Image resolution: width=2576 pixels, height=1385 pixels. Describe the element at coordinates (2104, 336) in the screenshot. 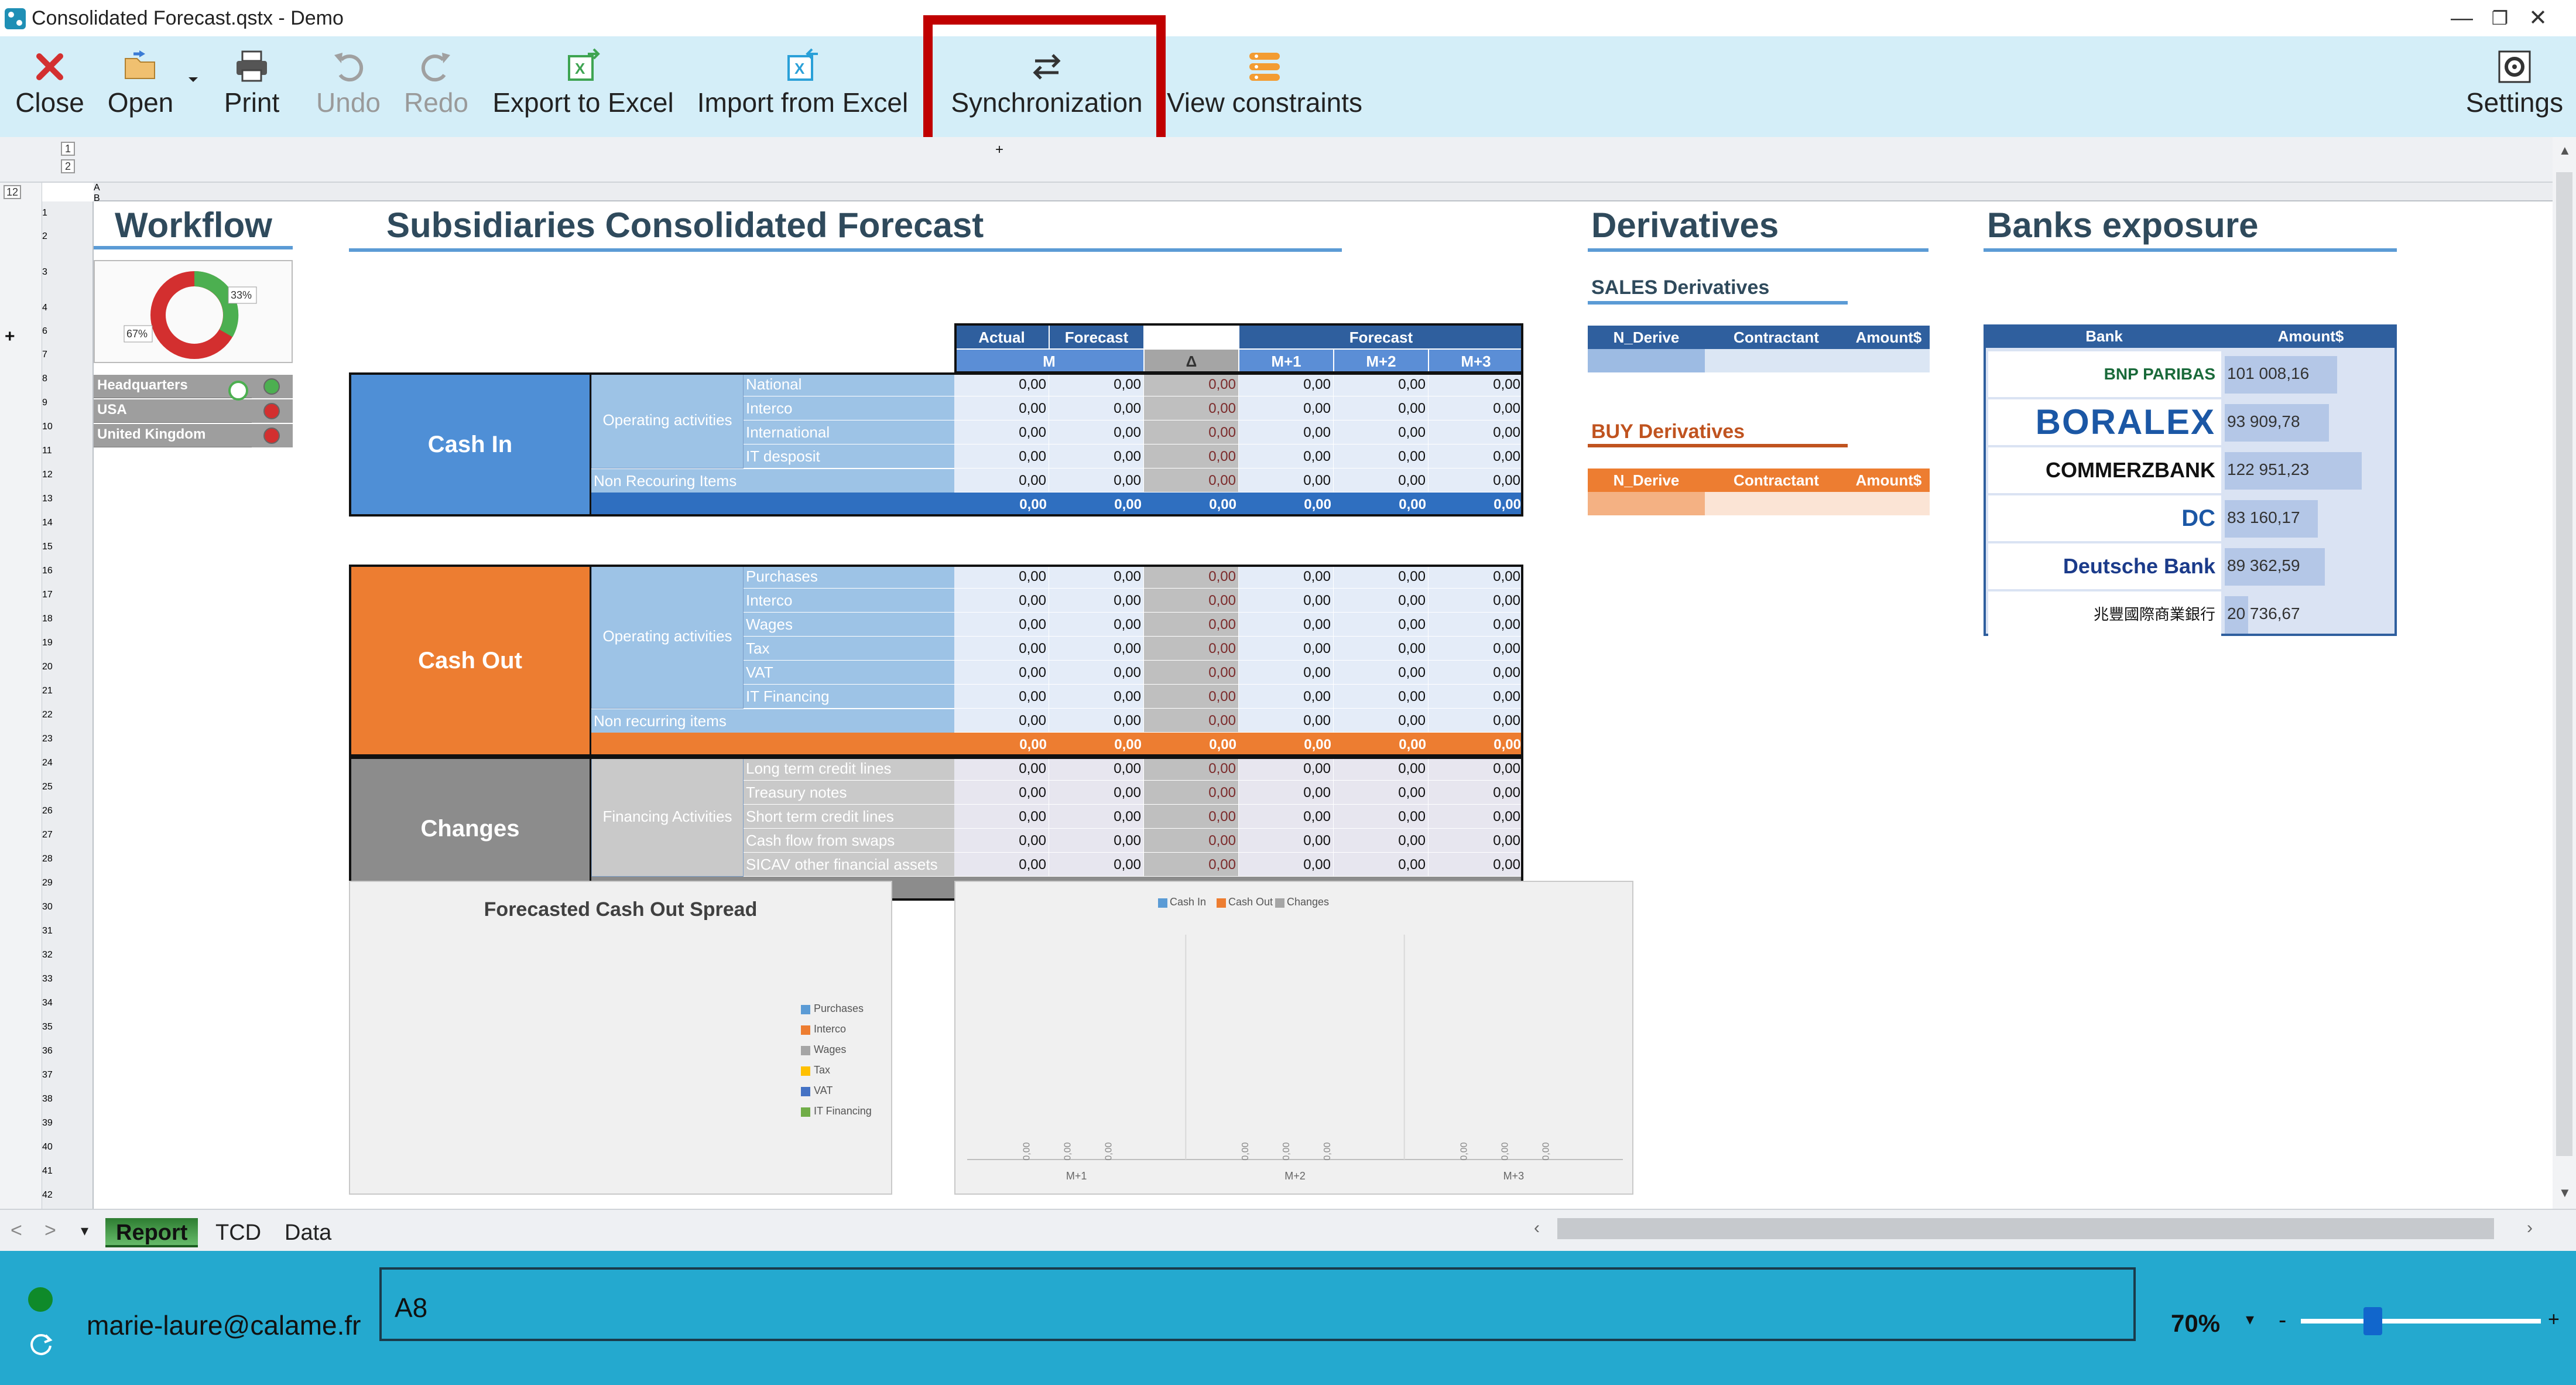

I see `bank-column-header: Bank` at that location.